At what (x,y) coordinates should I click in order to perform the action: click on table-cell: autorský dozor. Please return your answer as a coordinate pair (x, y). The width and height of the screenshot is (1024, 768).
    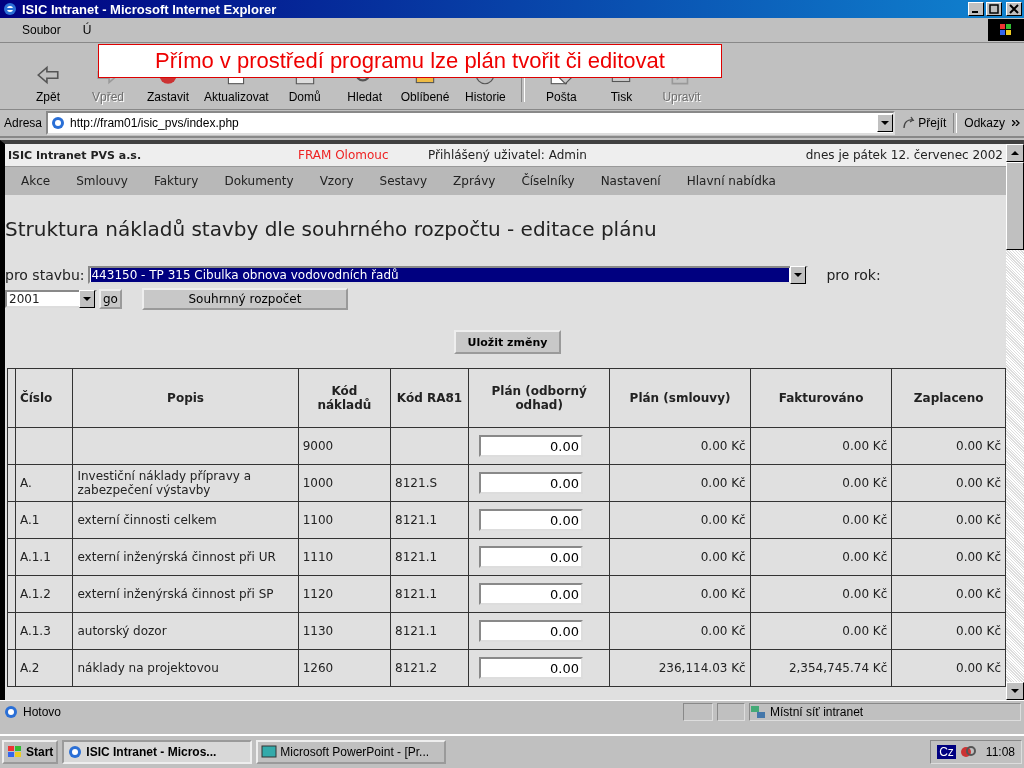
    Looking at the image, I should click on (185, 631).